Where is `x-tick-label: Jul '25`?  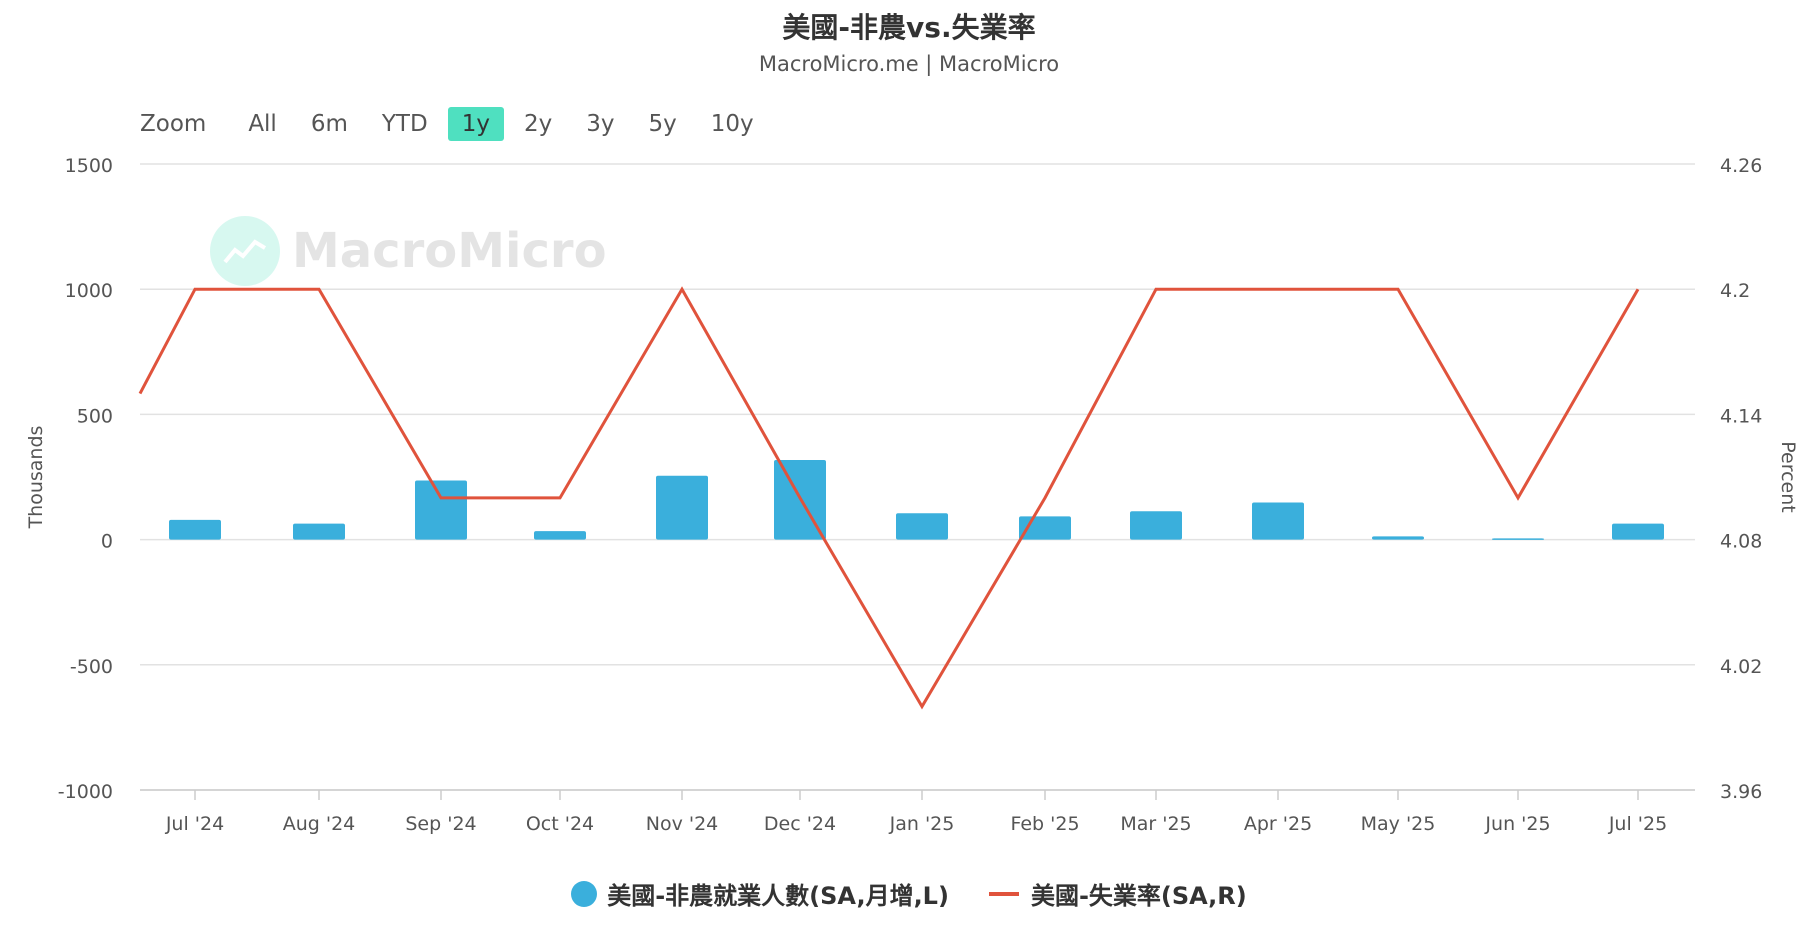 x-tick-label: Jul '25 is located at coordinates (1637, 824).